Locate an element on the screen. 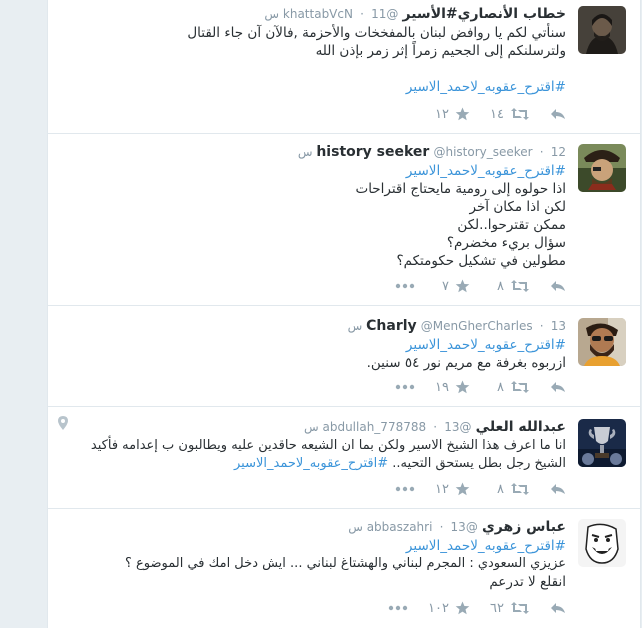  fullname: عباس زهري is located at coordinates (524, 527).